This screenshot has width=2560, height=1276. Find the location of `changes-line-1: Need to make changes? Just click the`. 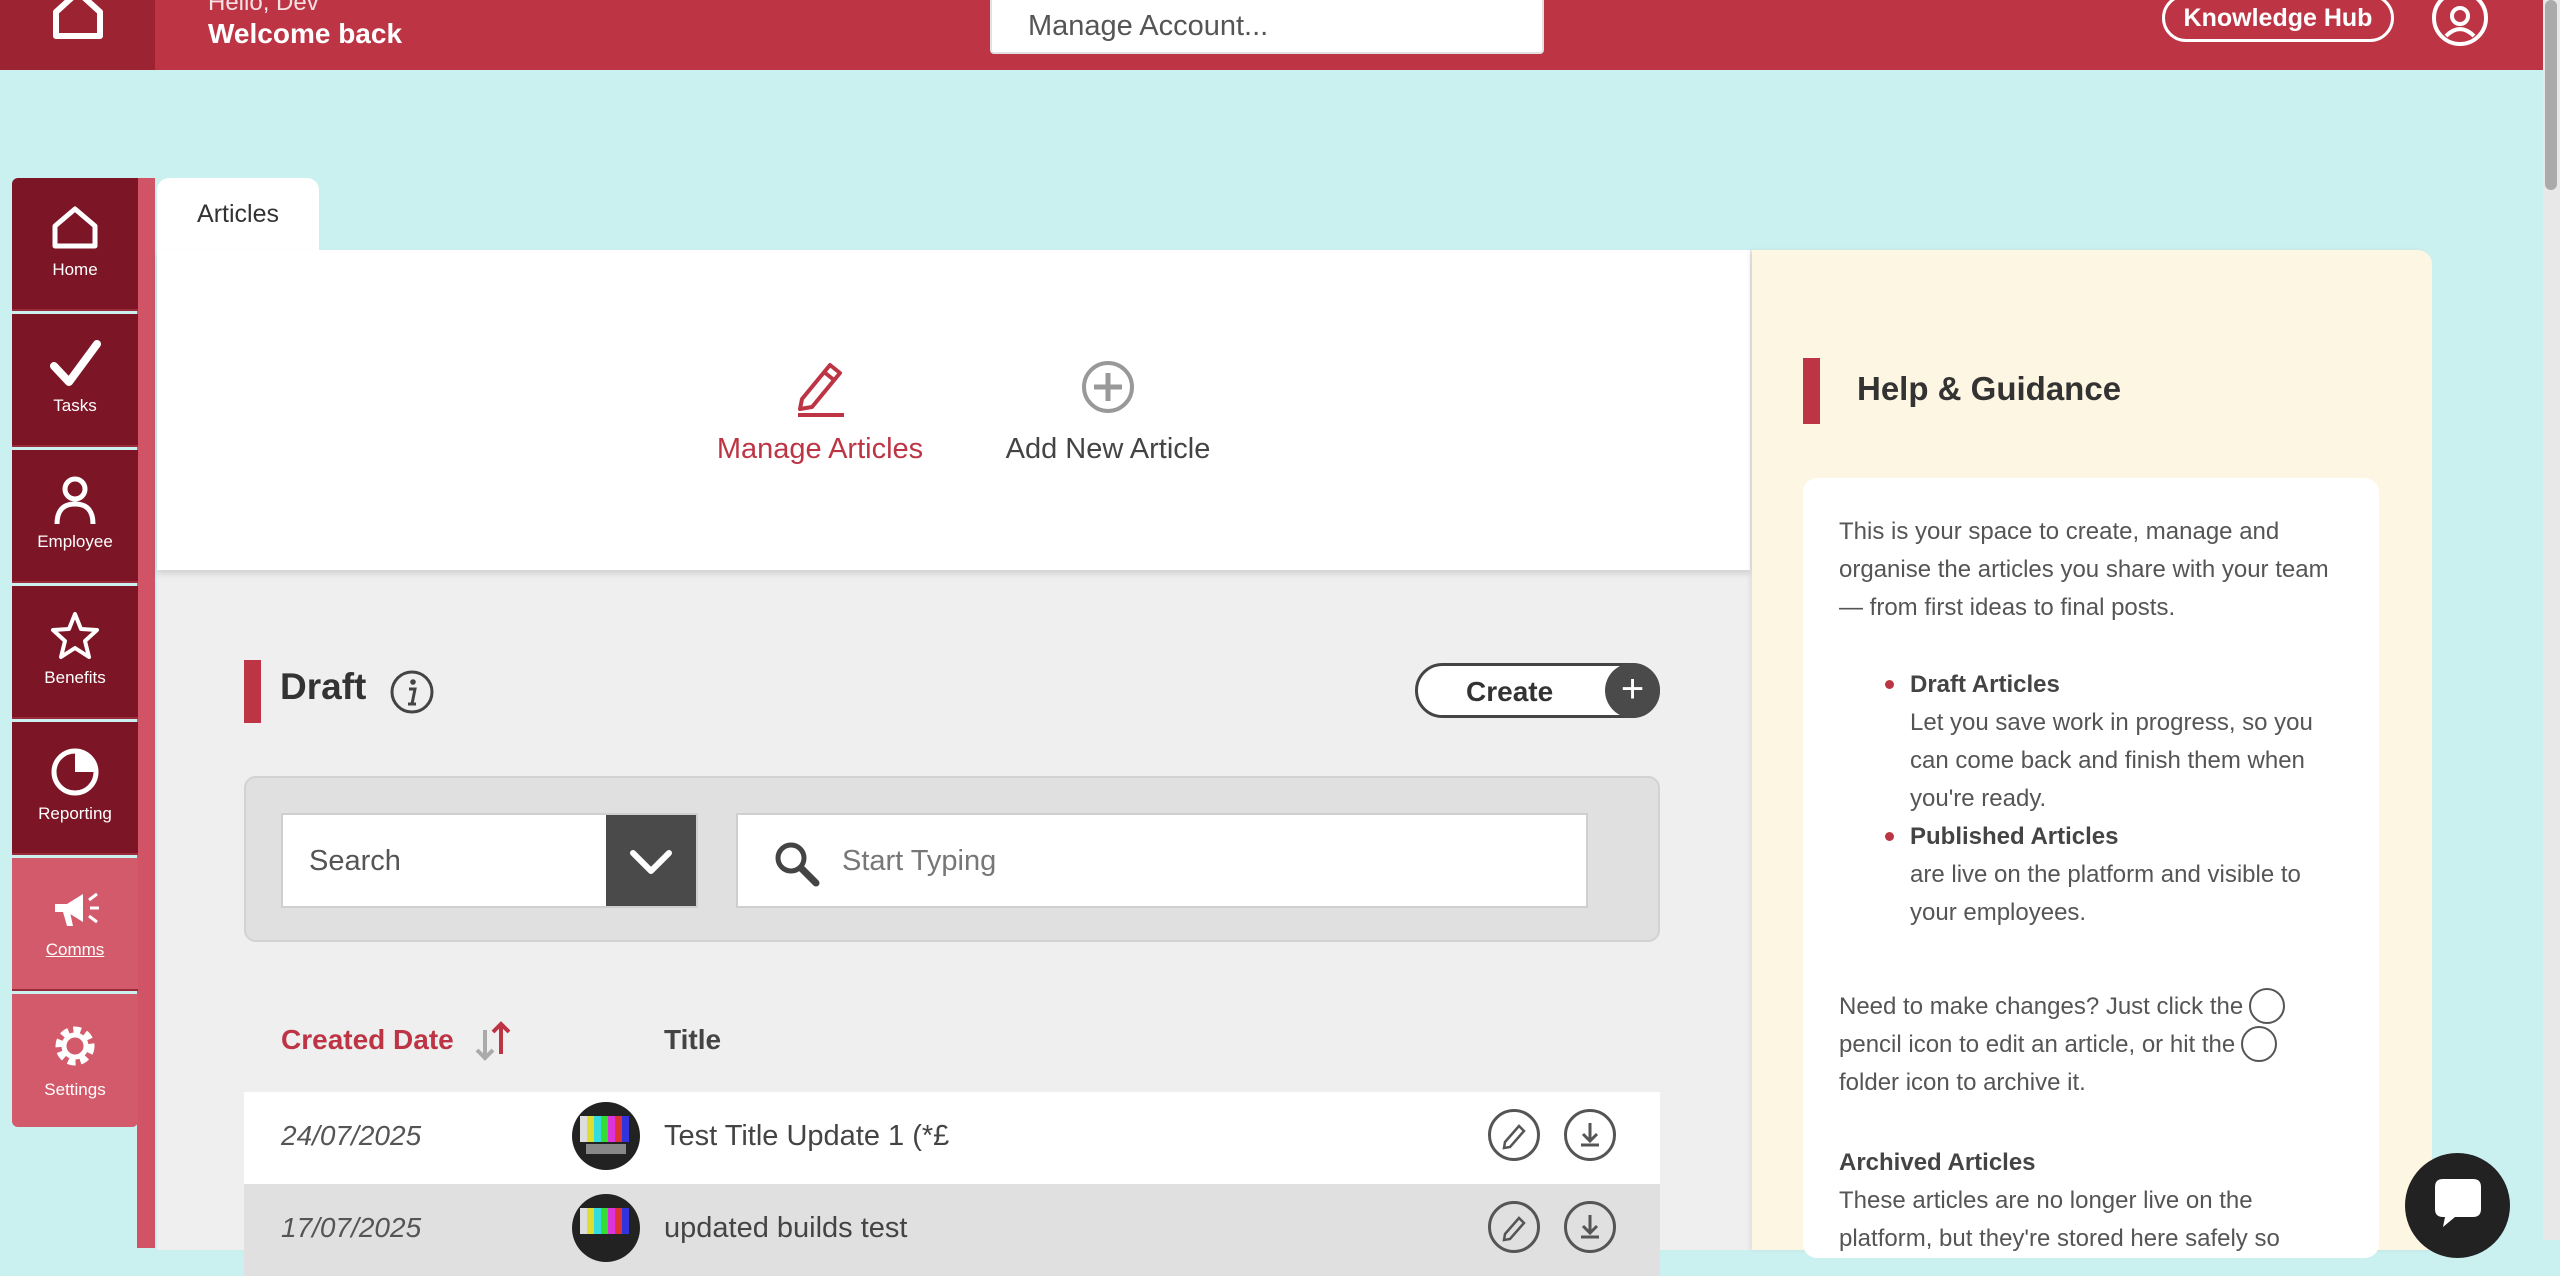

changes-line-1: Need to make changes? Just click the is located at coordinates (2041, 1006).